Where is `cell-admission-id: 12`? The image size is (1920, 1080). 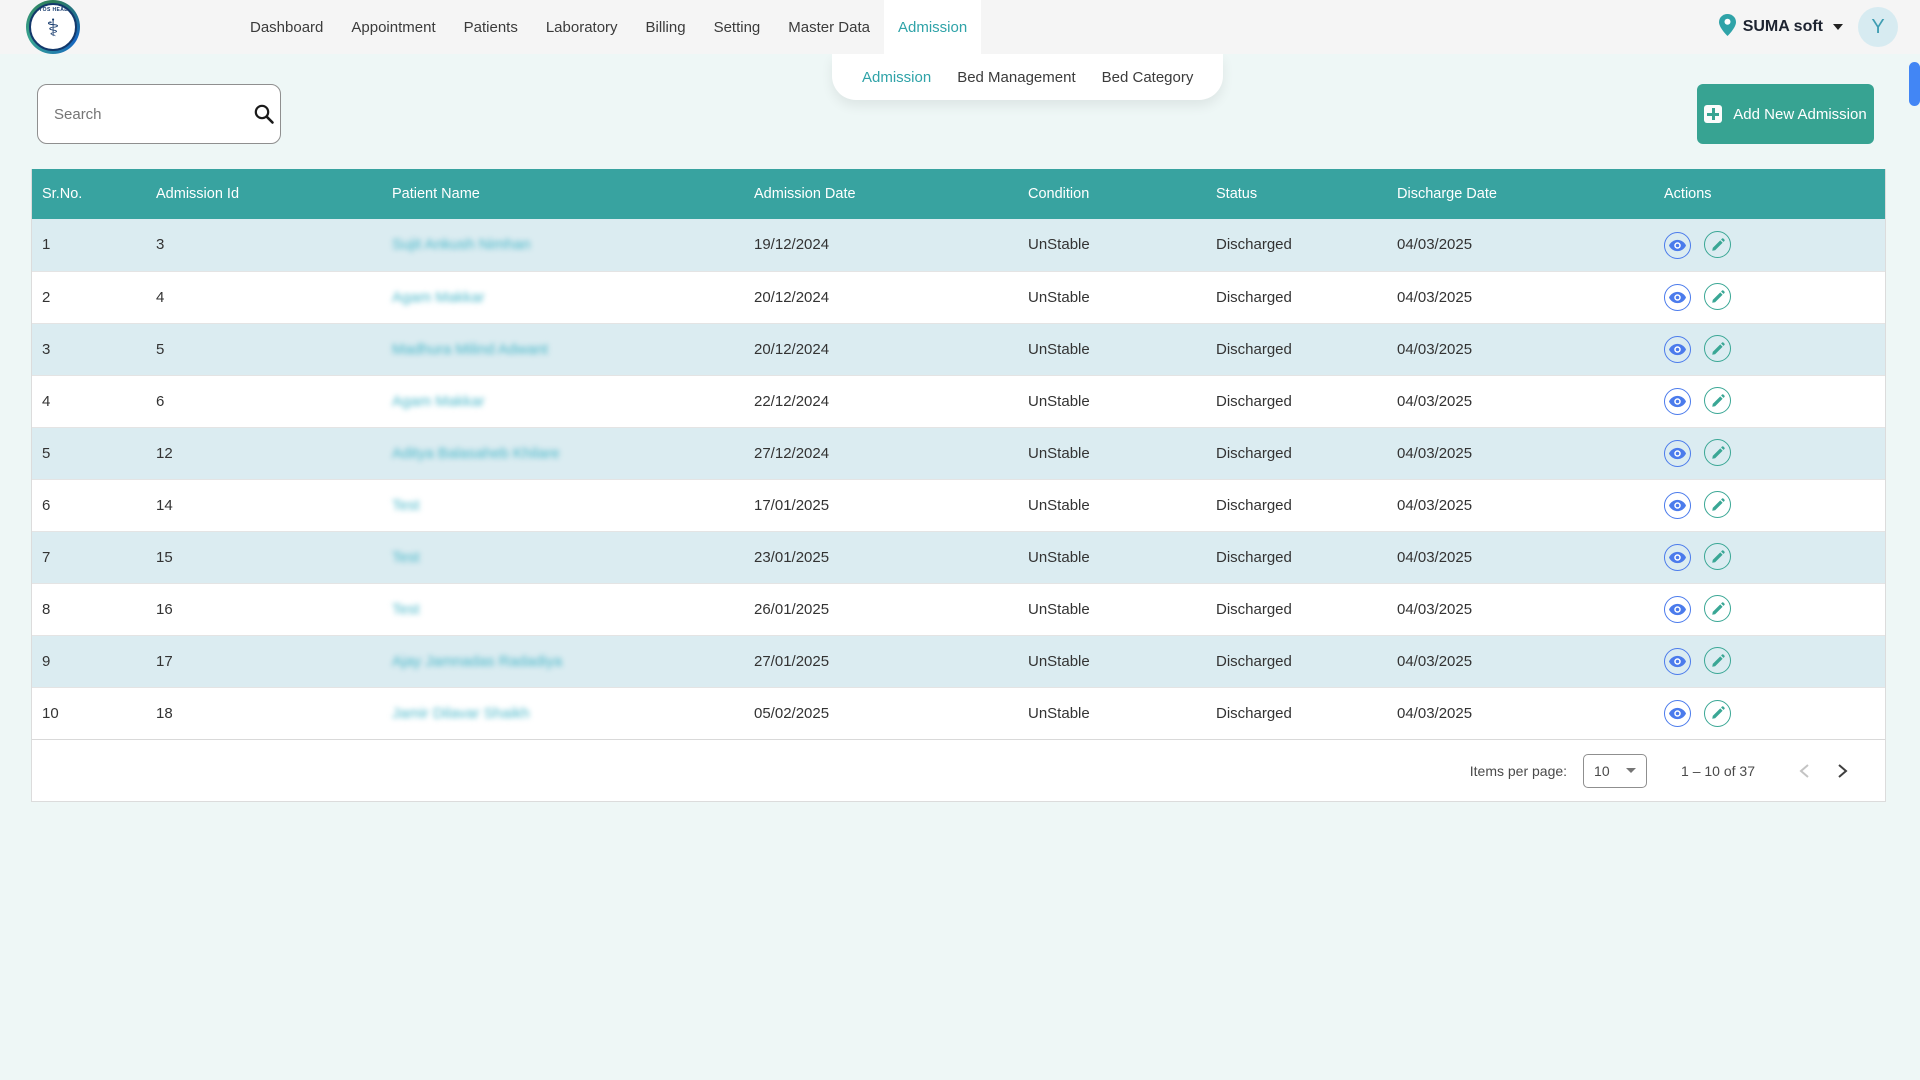
cell-admission-id: 12 is located at coordinates (164, 453).